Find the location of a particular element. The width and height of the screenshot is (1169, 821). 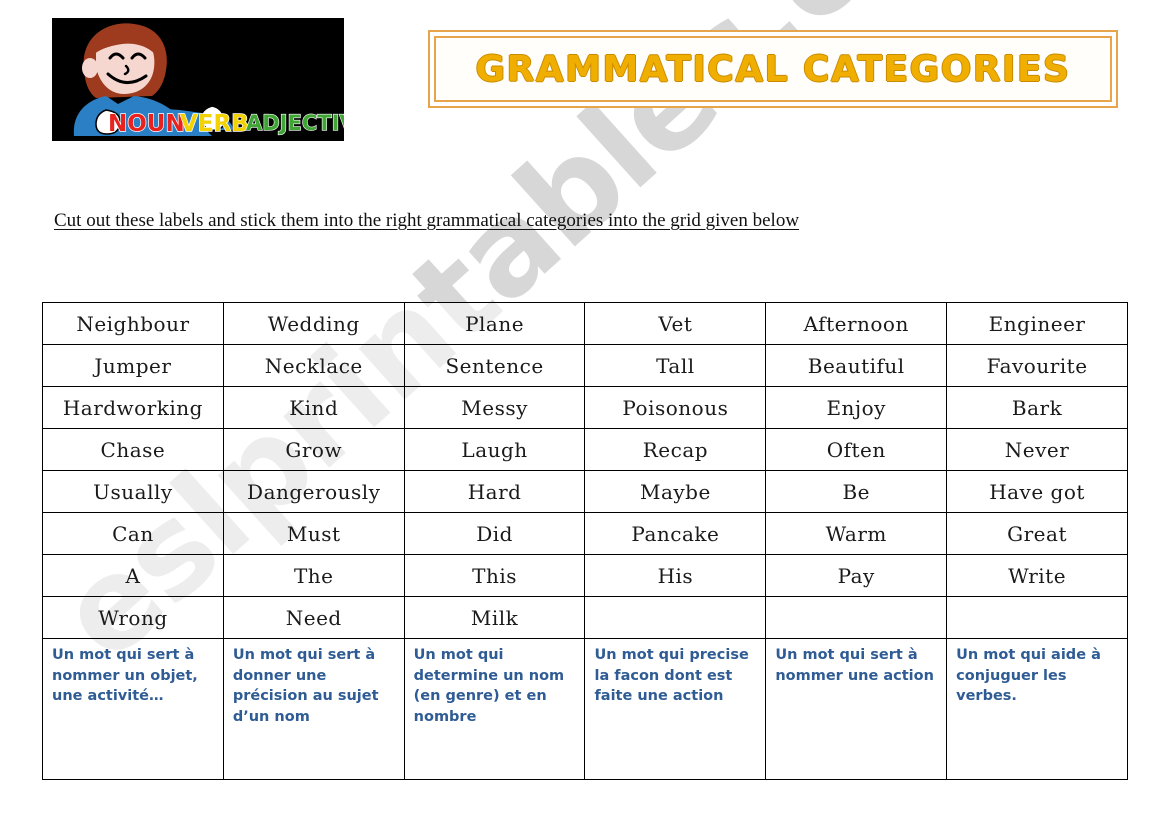

word-cell: Sentence is located at coordinates (494, 365).